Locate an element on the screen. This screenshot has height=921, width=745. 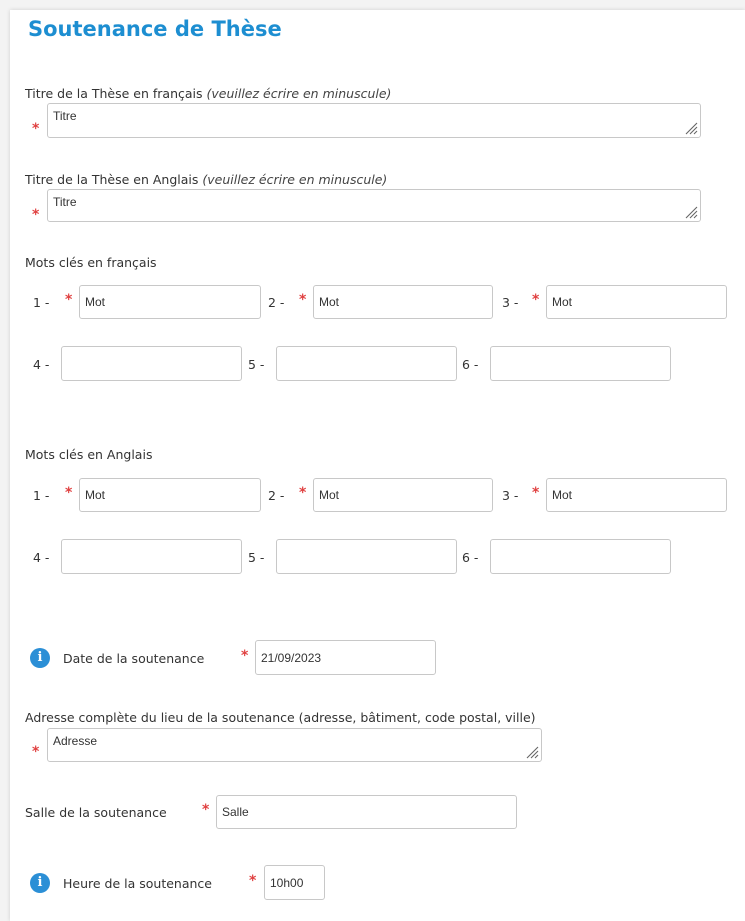
mots-en-label: Mots clés en Anglais is located at coordinates (89, 454).